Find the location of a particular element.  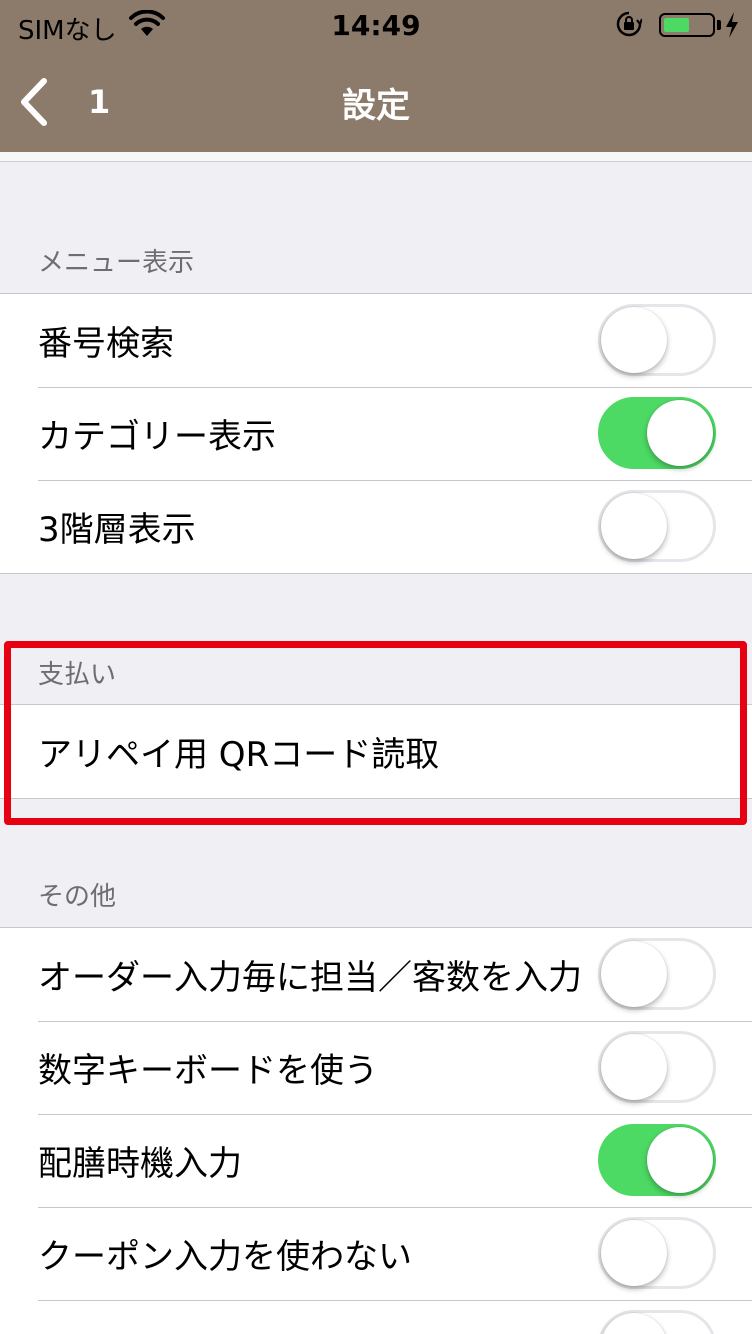

row-label: オーダー入力毎に担当／客数を入力 is located at coordinates (310, 978).